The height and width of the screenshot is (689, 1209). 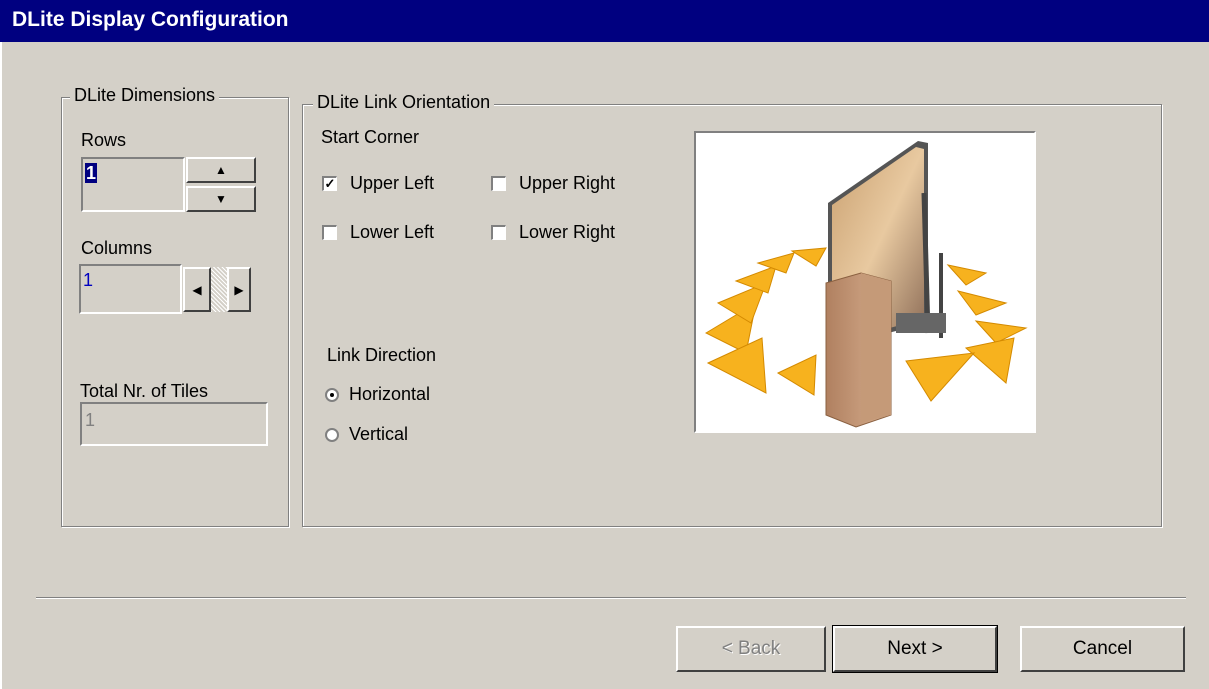 I want to click on back-button-label: < Back, so click(x=751, y=648).